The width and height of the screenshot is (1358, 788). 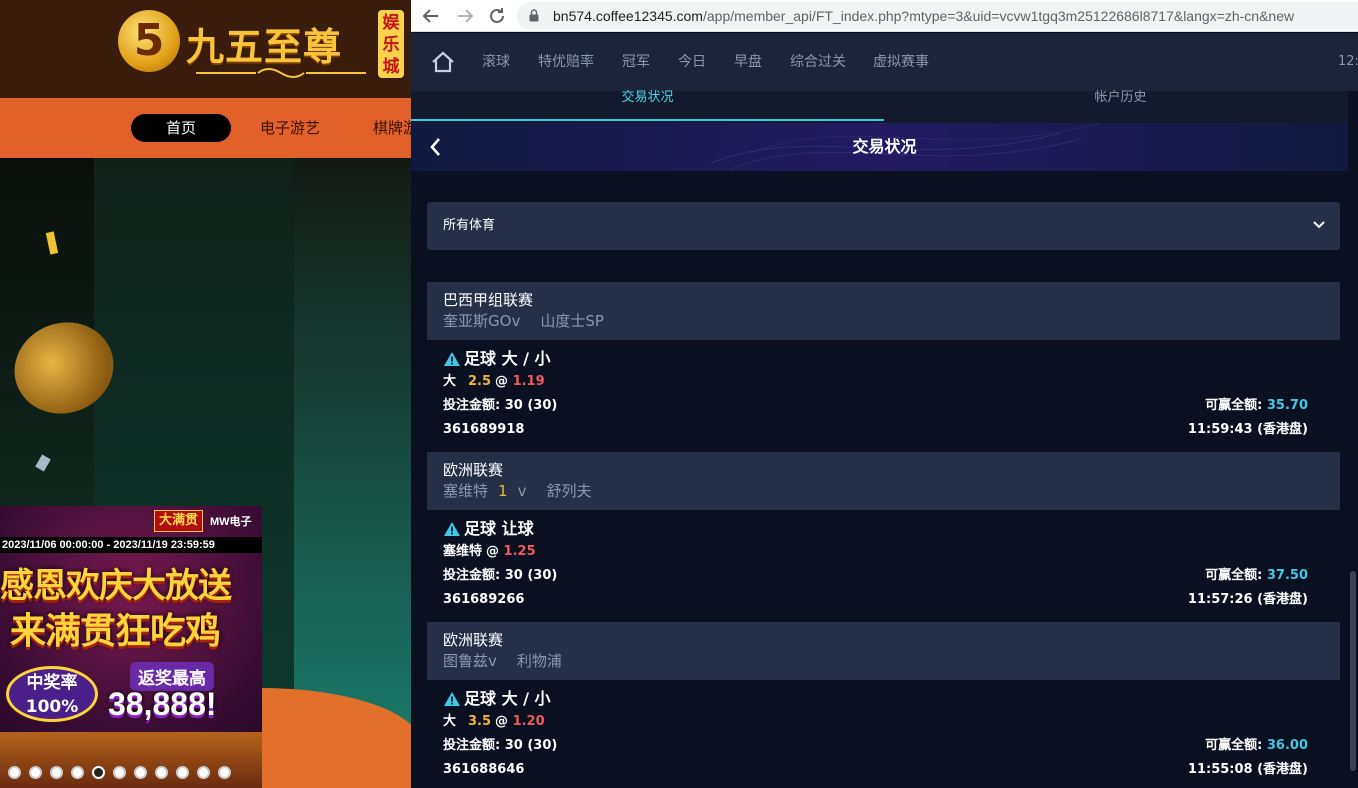 I want to click on tab-virtual: 虚拟赛事, so click(x=901, y=62).